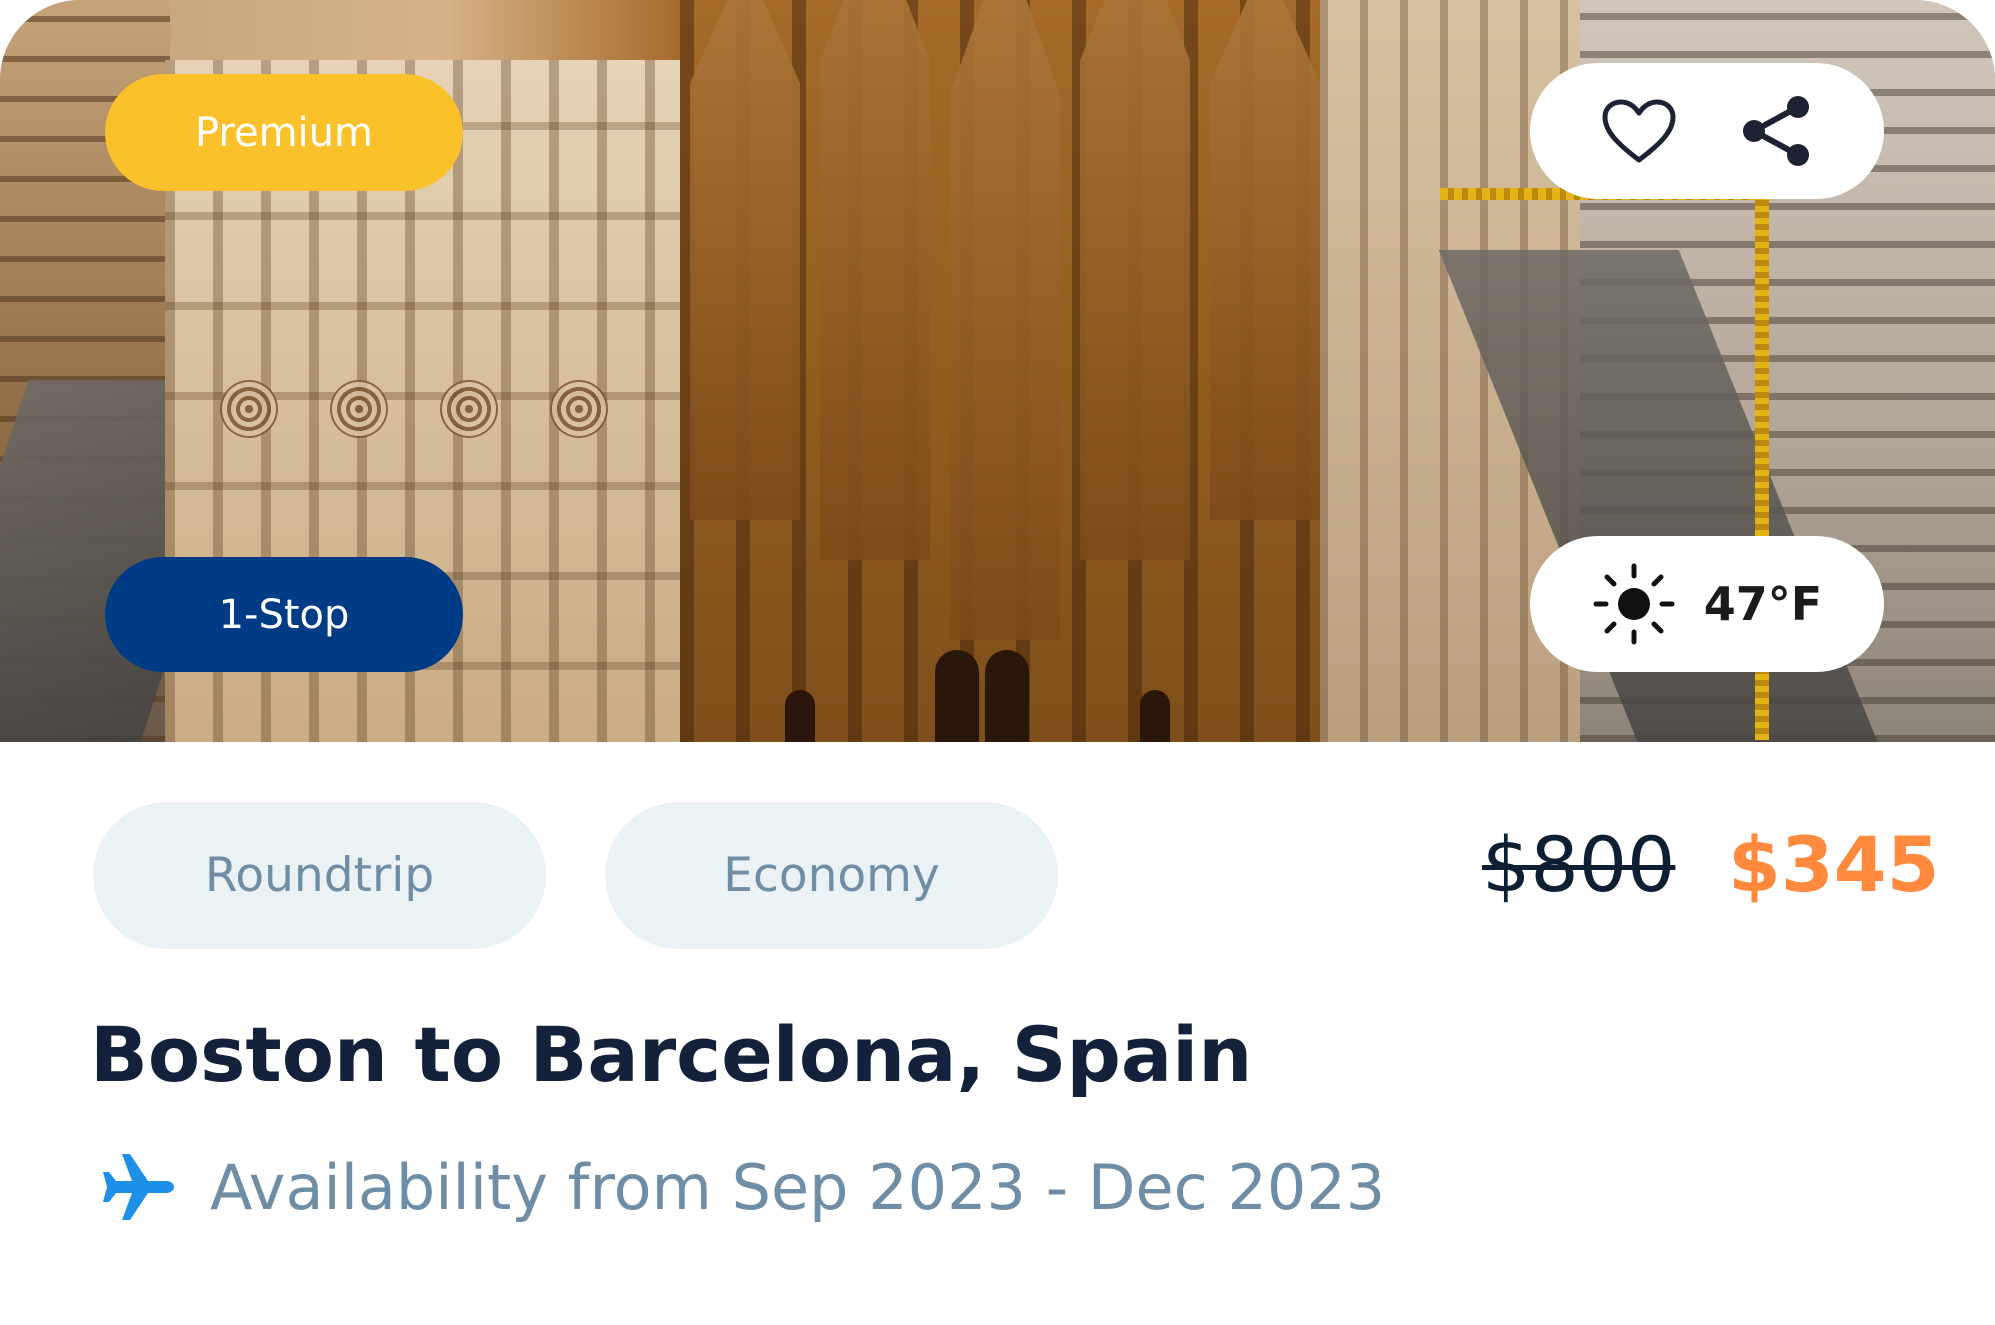 Image resolution: width=1995 pixels, height=1325 pixels. I want to click on availability-text: Availability from Sep 2023 - Dec 2023, so click(798, 1187).